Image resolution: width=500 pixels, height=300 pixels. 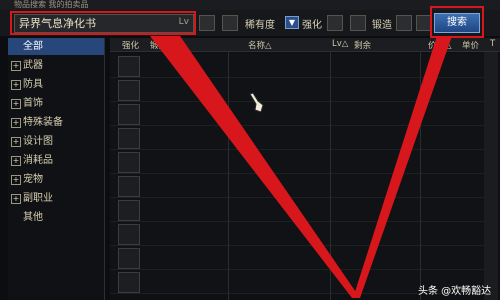 I want to click on hand-cursor-icon, so click(x=256, y=102).